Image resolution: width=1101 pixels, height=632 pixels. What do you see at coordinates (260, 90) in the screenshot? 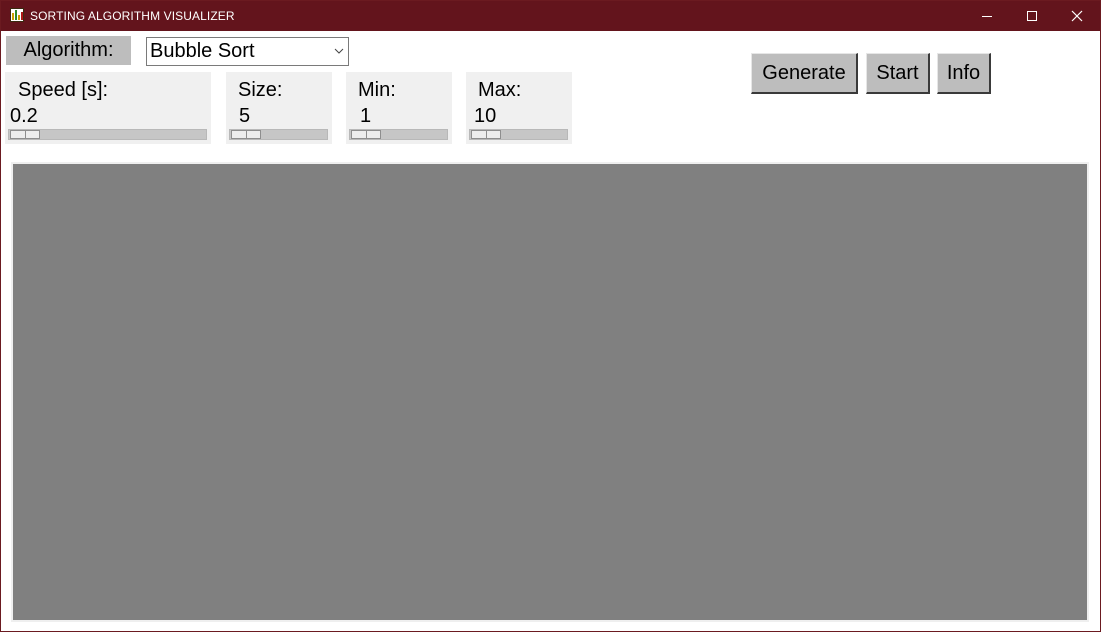
I see `size-label: Size:` at bounding box center [260, 90].